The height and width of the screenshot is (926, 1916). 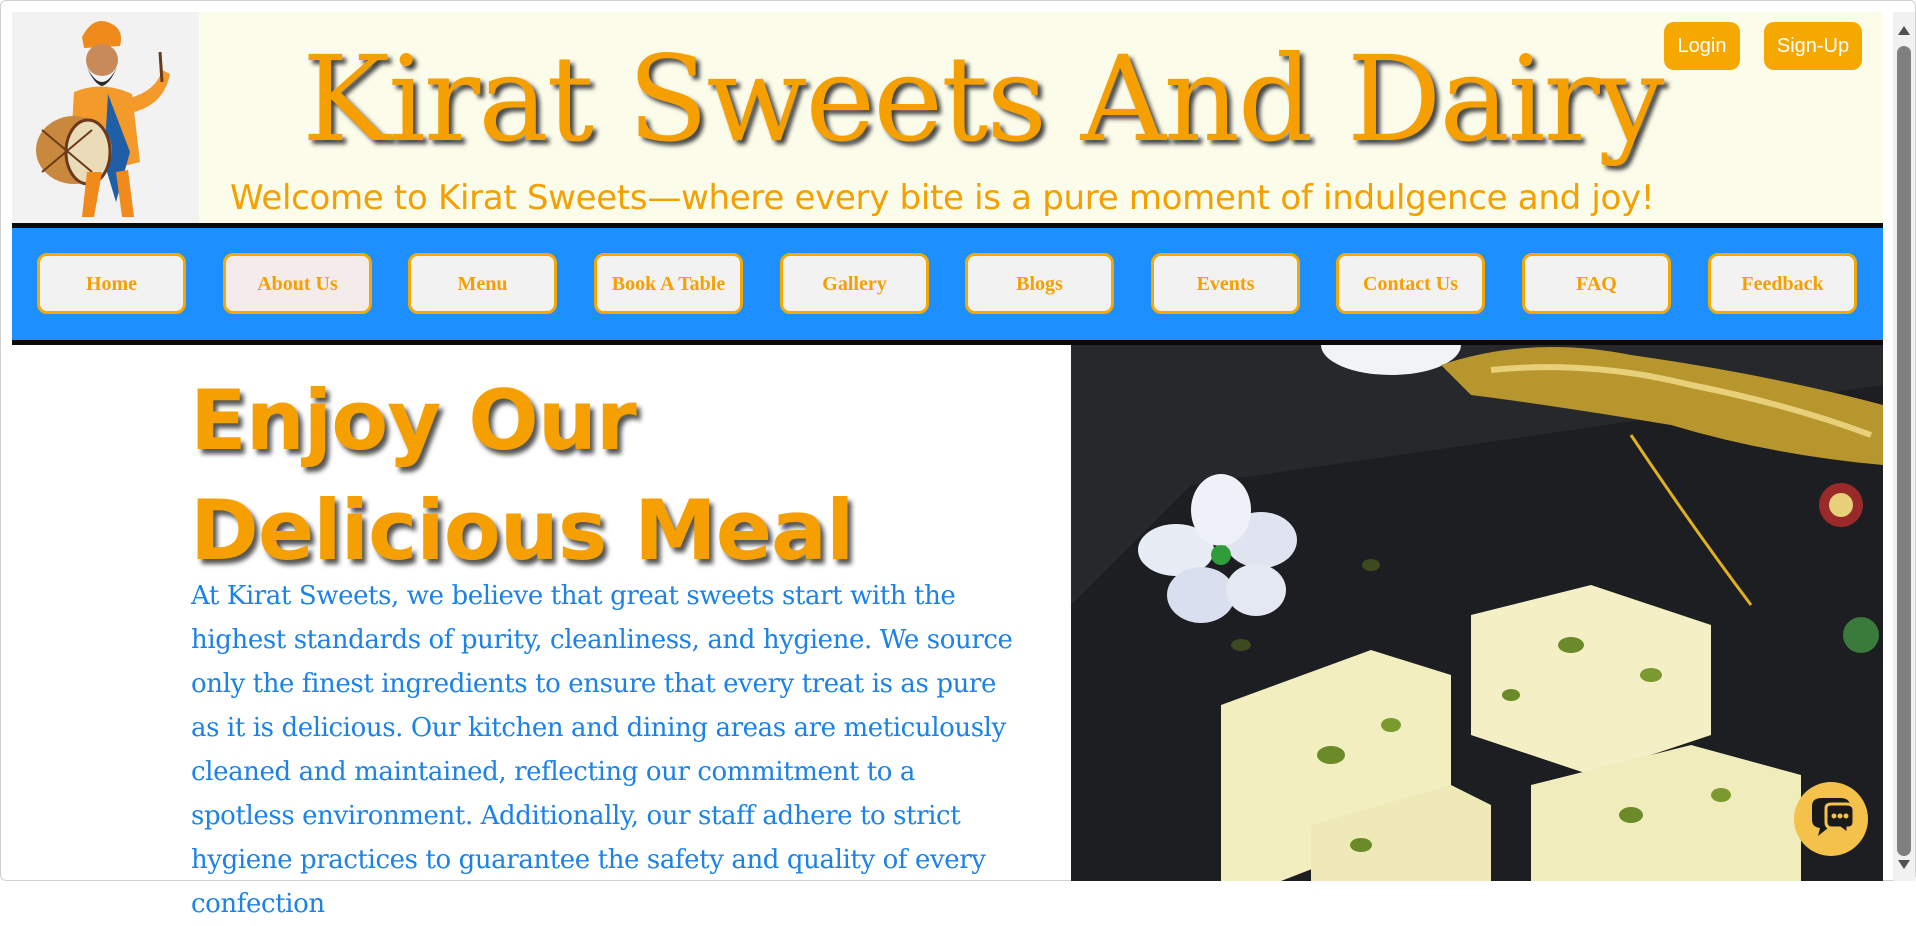 I want to click on page-scrollbar, so click(x=1904, y=446).